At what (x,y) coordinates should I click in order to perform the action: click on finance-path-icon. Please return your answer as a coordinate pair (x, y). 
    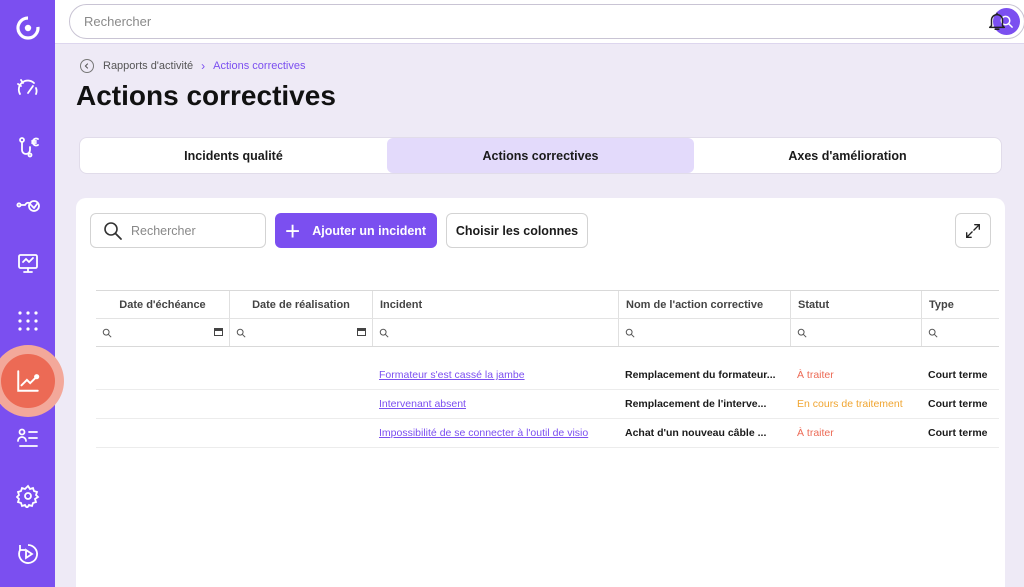
    Looking at the image, I should click on (28, 147).